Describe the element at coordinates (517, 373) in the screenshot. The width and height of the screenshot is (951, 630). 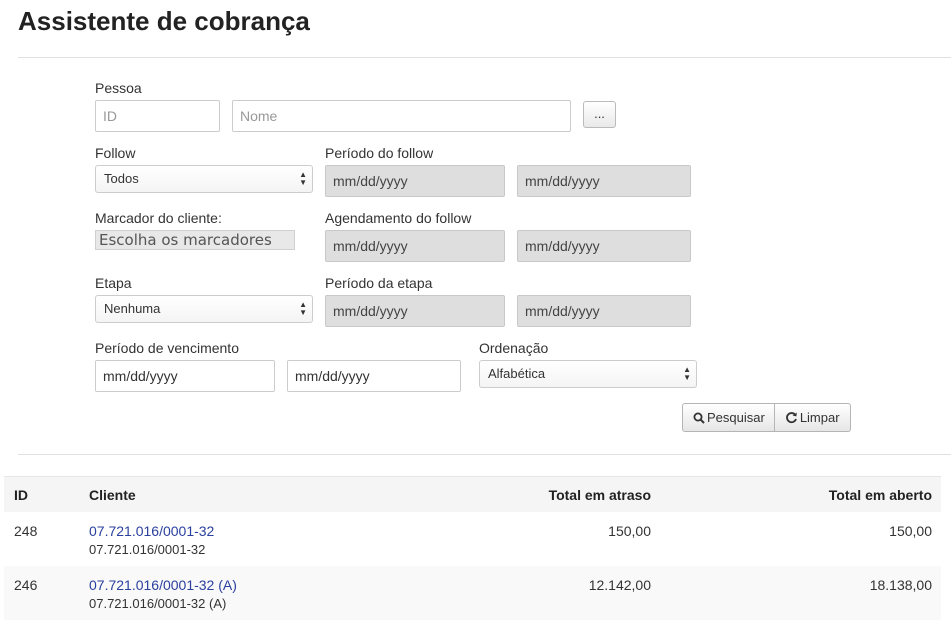
I see `ordenacao-select-value: Alfabética` at that location.